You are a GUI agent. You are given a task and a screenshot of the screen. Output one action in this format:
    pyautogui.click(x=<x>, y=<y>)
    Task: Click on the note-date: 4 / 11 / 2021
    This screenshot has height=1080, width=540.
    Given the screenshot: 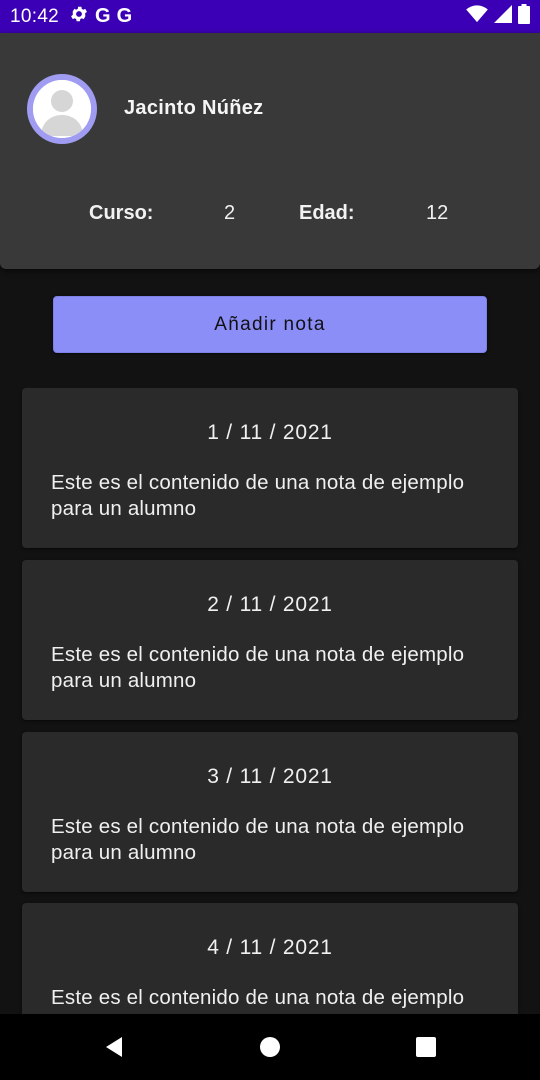 What is the action you would take?
    pyautogui.click(x=270, y=947)
    